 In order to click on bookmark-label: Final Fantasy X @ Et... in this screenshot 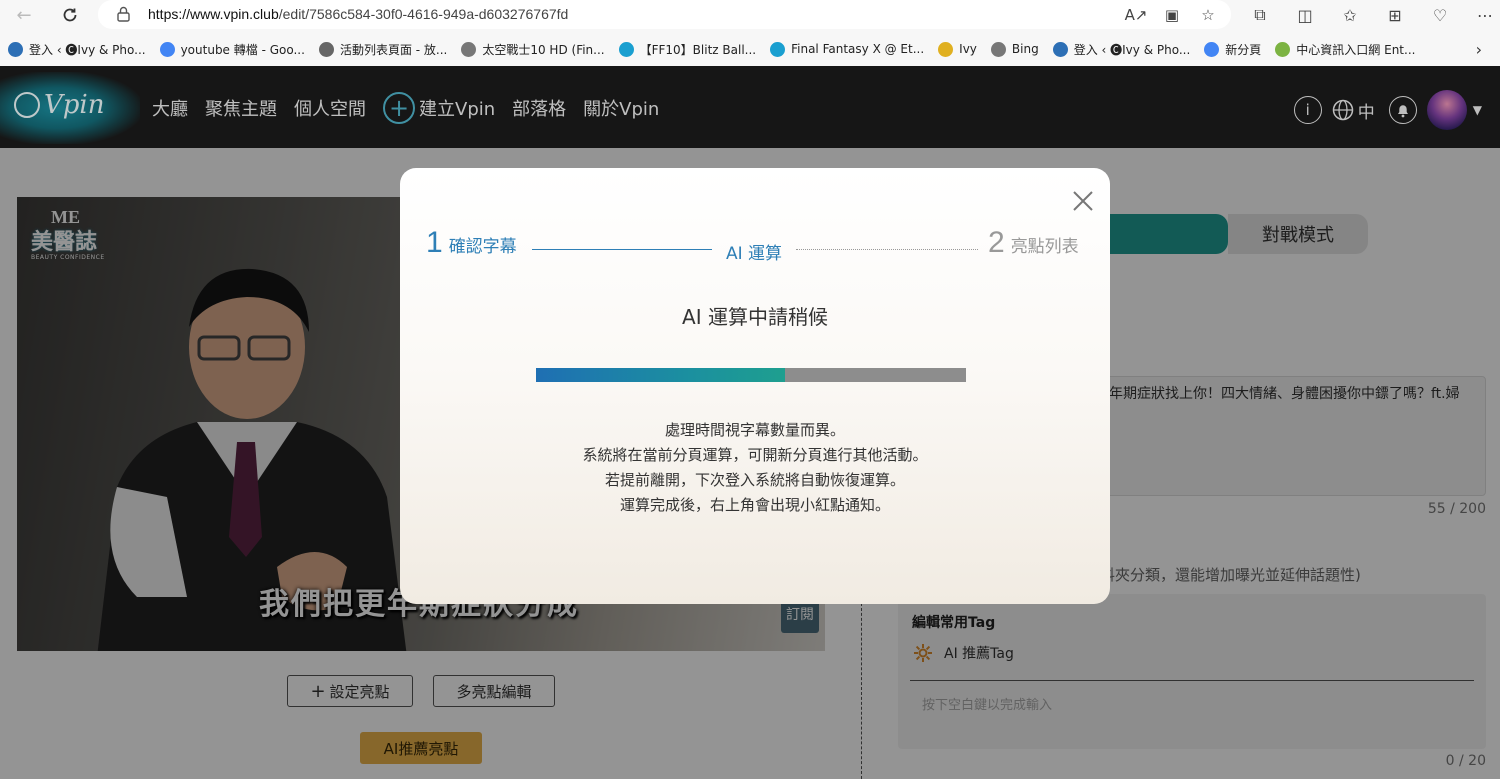, I will do `click(858, 49)`.